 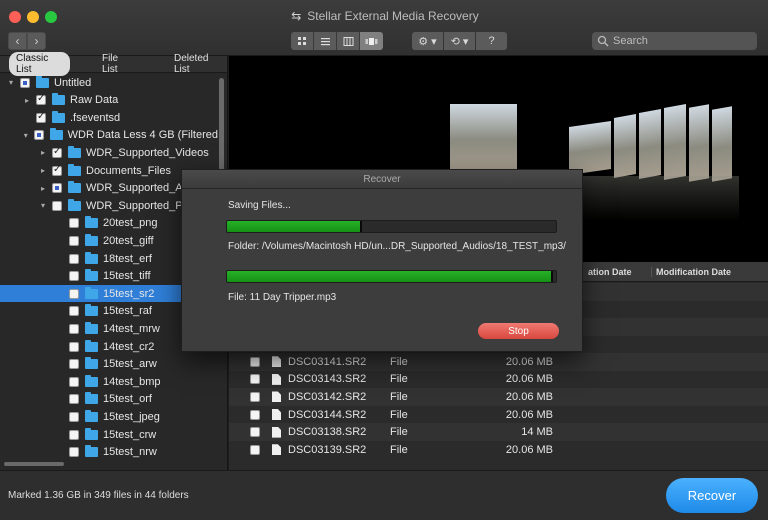 What do you see at coordinates (529, 396) in the screenshot?
I see `file-size: 20.06 MB` at bounding box center [529, 396].